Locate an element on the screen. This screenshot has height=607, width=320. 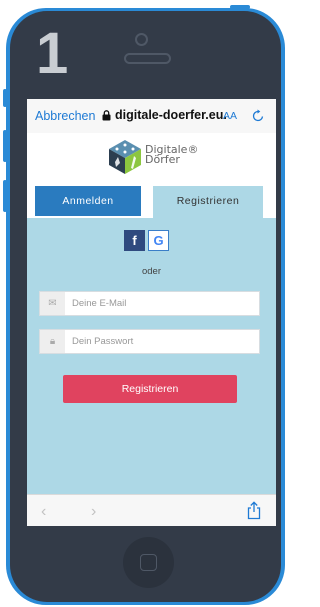
share-icon is located at coordinates (254, 510).